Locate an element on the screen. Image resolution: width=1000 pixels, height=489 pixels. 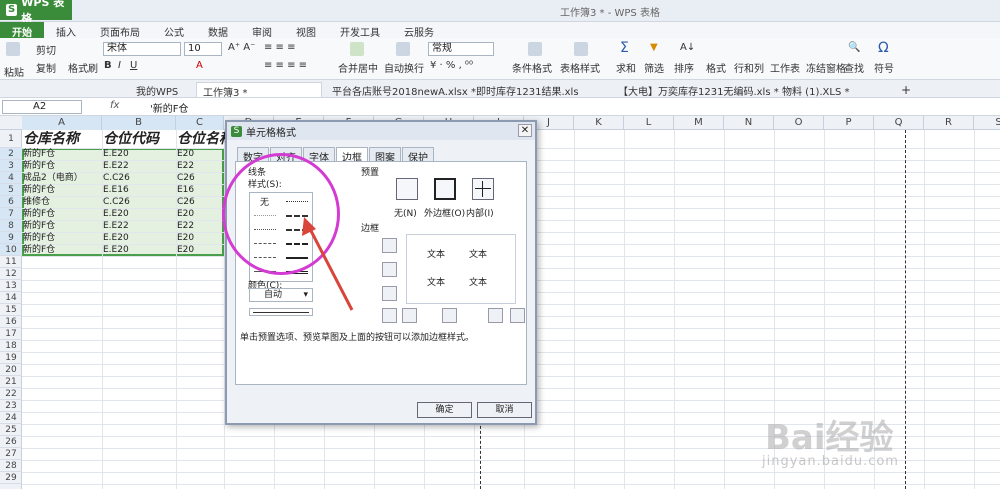
underline-button: U is located at coordinates (133, 65).